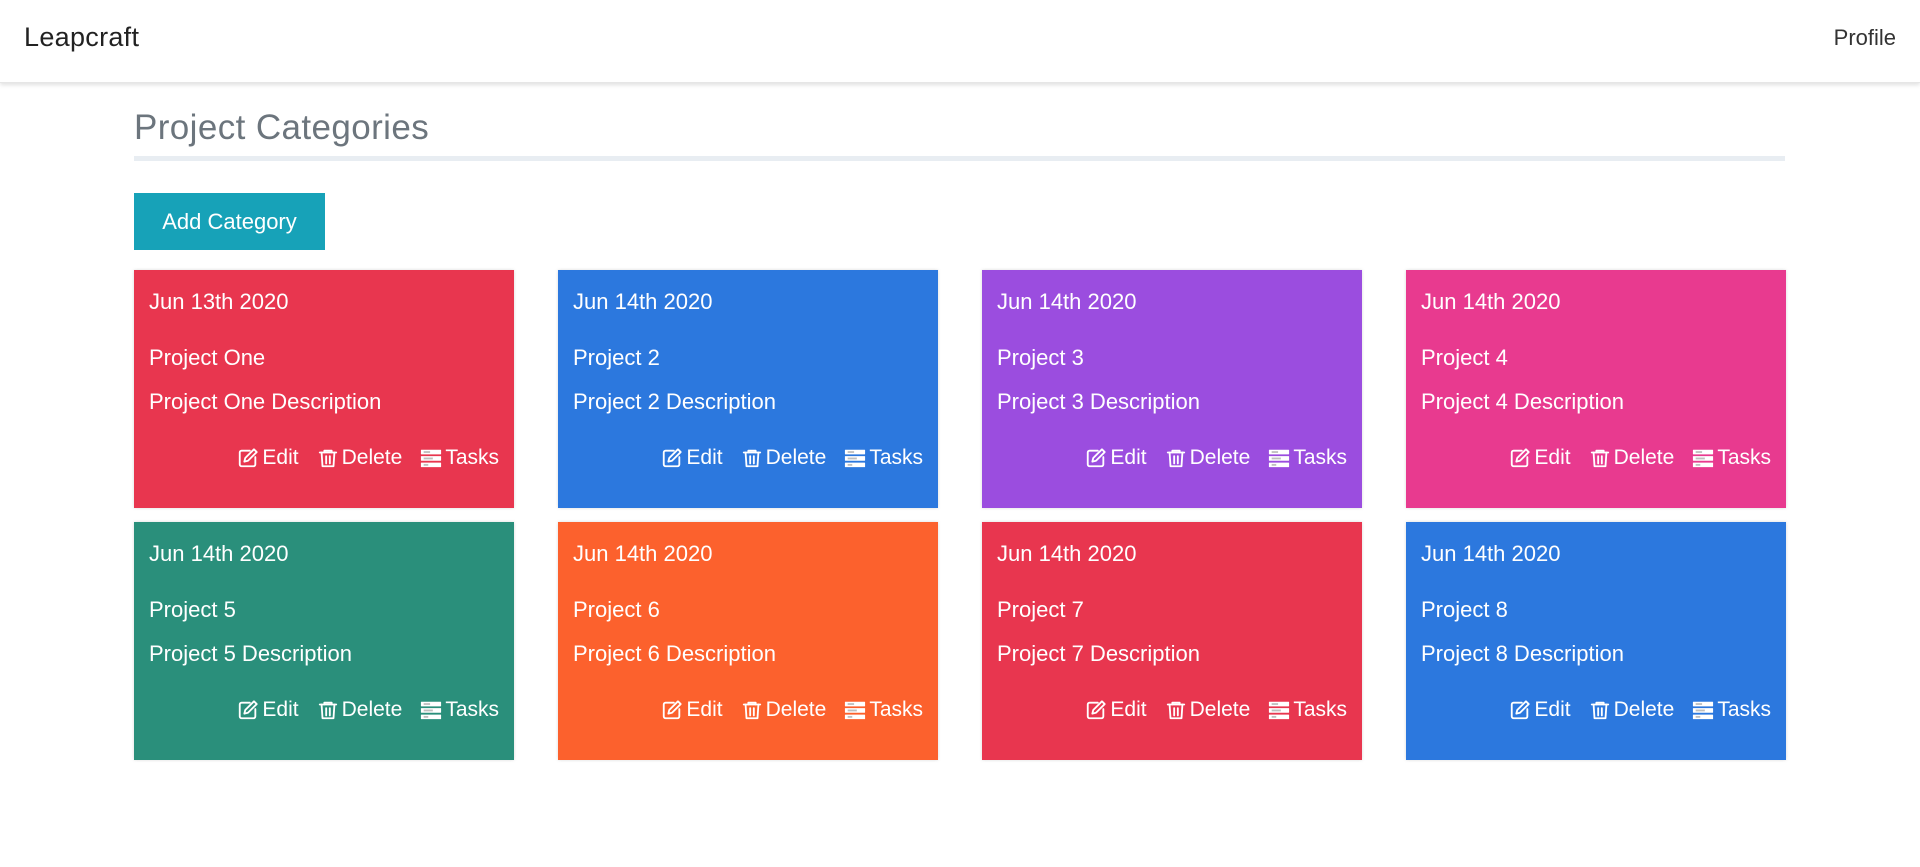  What do you see at coordinates (250, 653) in the screenshot?
I see `card-description: Project 5 Description` at bounding box center [250, 653].